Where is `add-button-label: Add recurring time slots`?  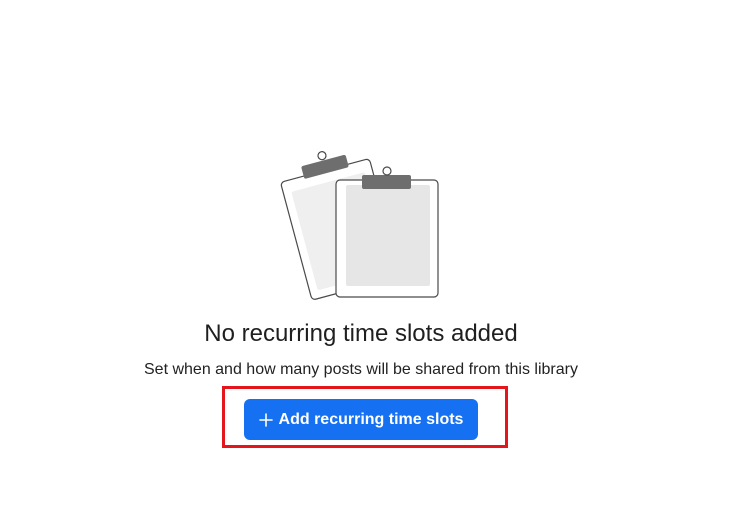 add-button-label: Add recurring time slots is located at coordinates (371, 419).